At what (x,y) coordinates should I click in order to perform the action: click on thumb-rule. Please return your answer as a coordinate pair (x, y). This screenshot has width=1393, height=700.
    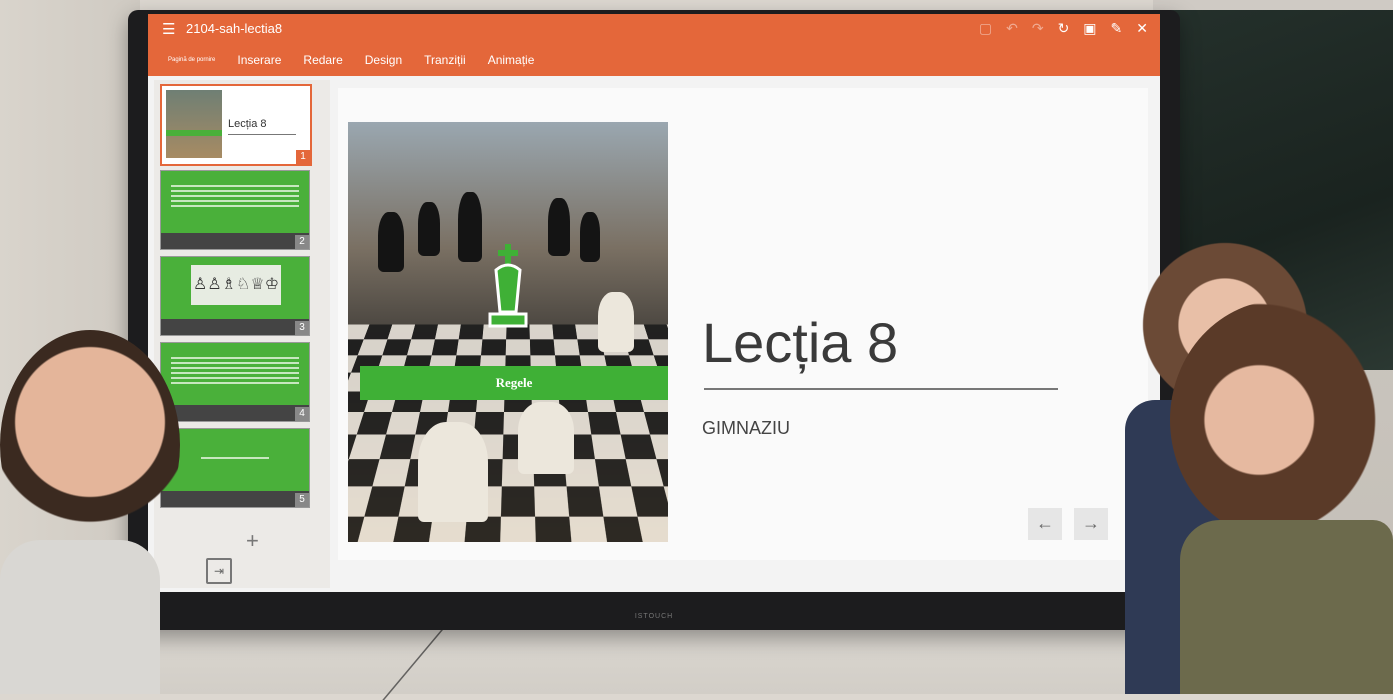
    Looking at the image, I should click on (262, 134).